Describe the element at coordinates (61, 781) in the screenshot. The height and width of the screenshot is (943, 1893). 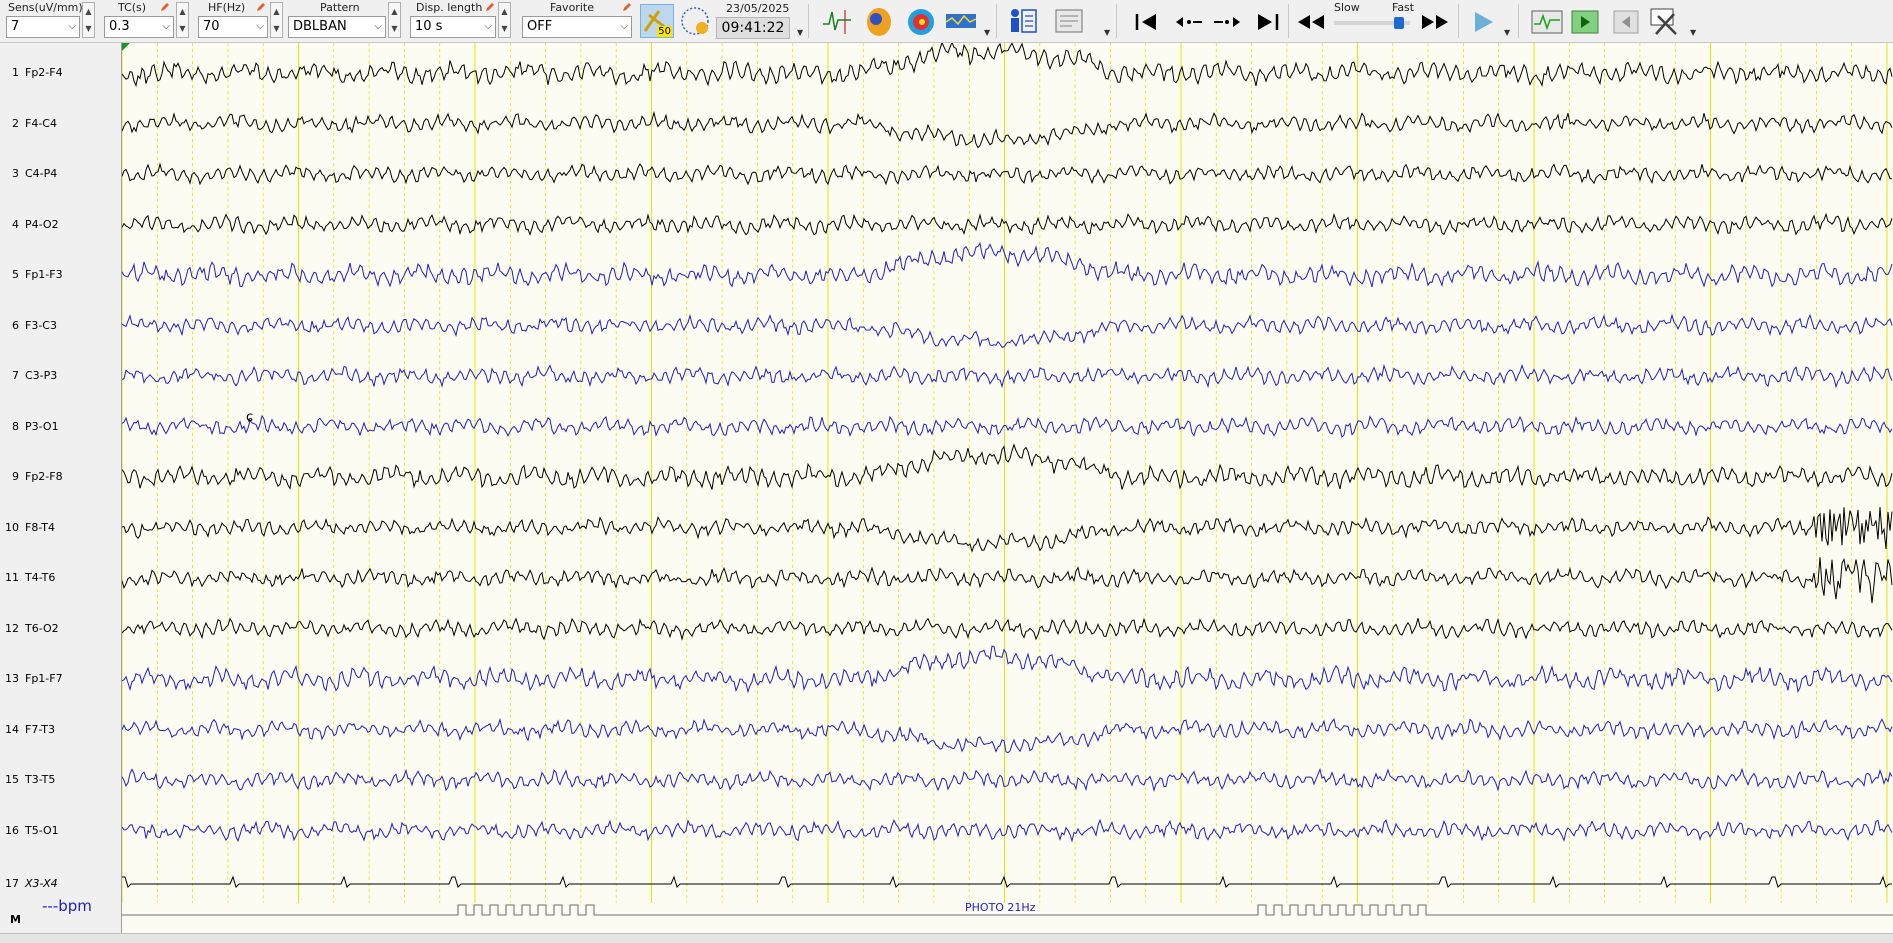
I see `channel-label-row: 15 T3-T5` at that location.